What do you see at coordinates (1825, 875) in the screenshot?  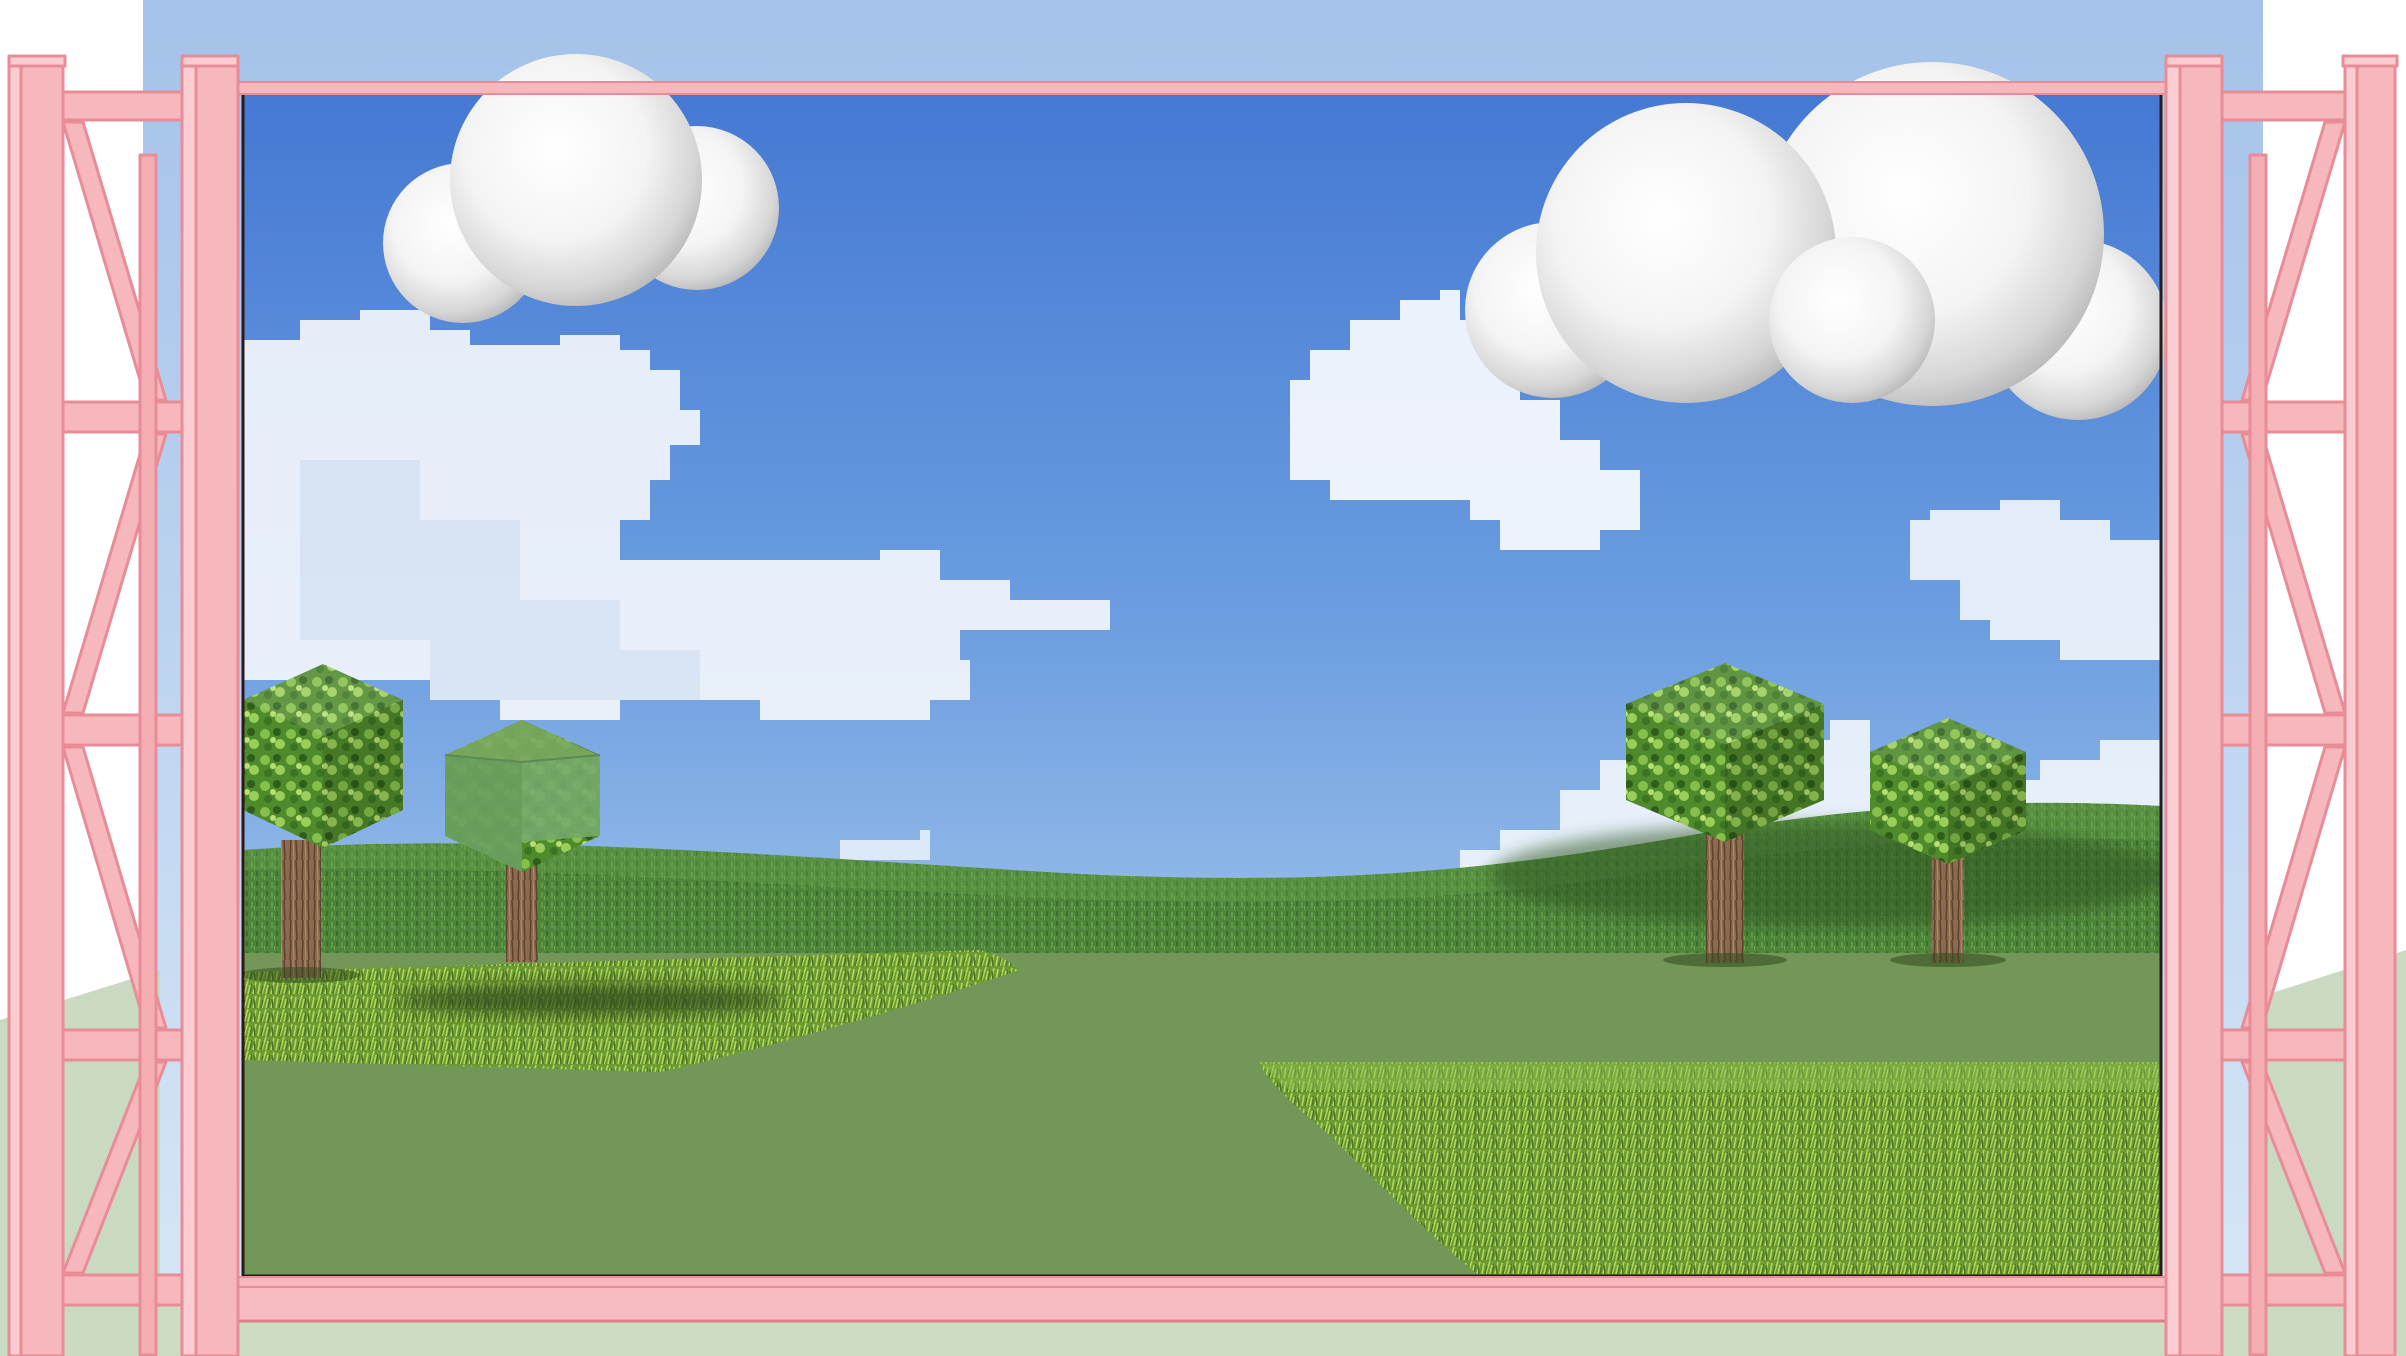 I see `hill-shadow` at bounding box center [1825, 875].